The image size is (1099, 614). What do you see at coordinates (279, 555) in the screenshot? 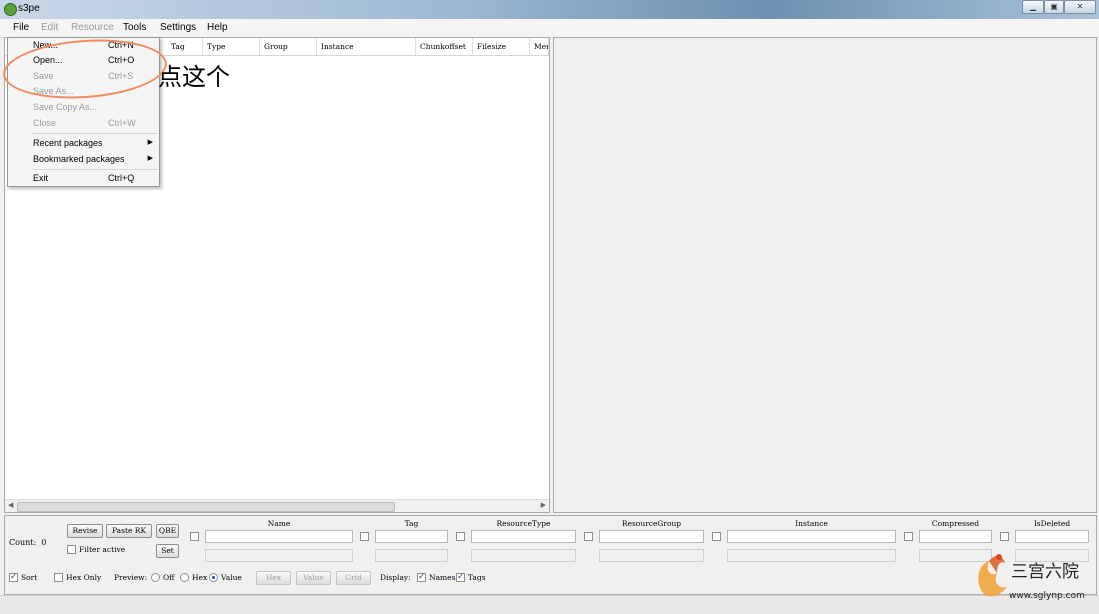
I see `filter-name-sub` at bounding box center [279, 555].